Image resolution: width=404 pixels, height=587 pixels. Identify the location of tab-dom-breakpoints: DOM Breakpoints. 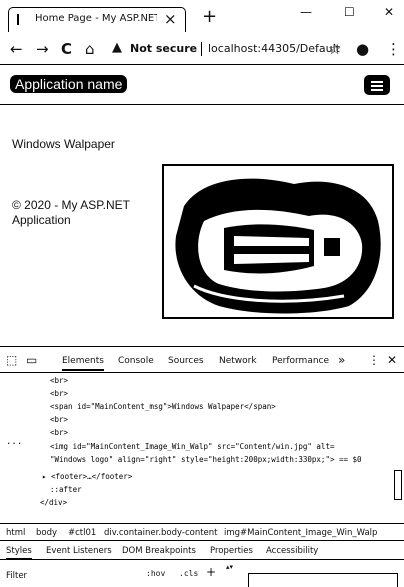
(159, 551).